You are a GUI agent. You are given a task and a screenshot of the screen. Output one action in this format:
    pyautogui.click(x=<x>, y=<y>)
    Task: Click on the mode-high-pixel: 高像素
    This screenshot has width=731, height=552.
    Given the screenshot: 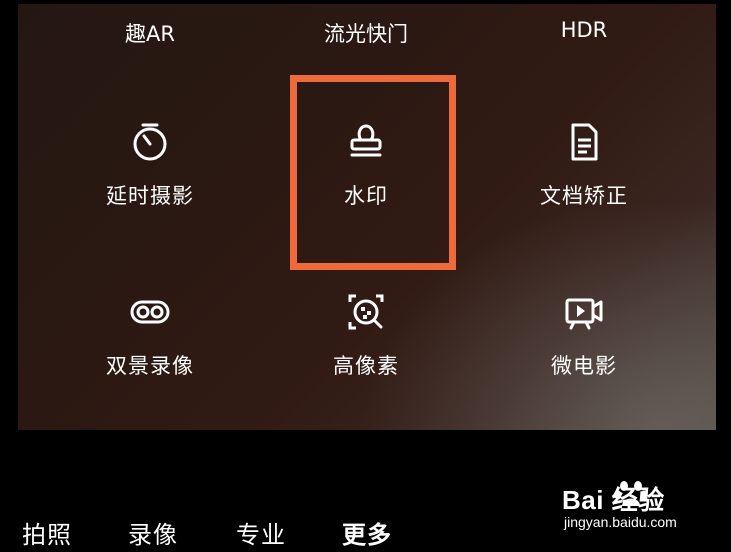 What is the action you would take?
    pyautogui.click(x=366, y=335)
    